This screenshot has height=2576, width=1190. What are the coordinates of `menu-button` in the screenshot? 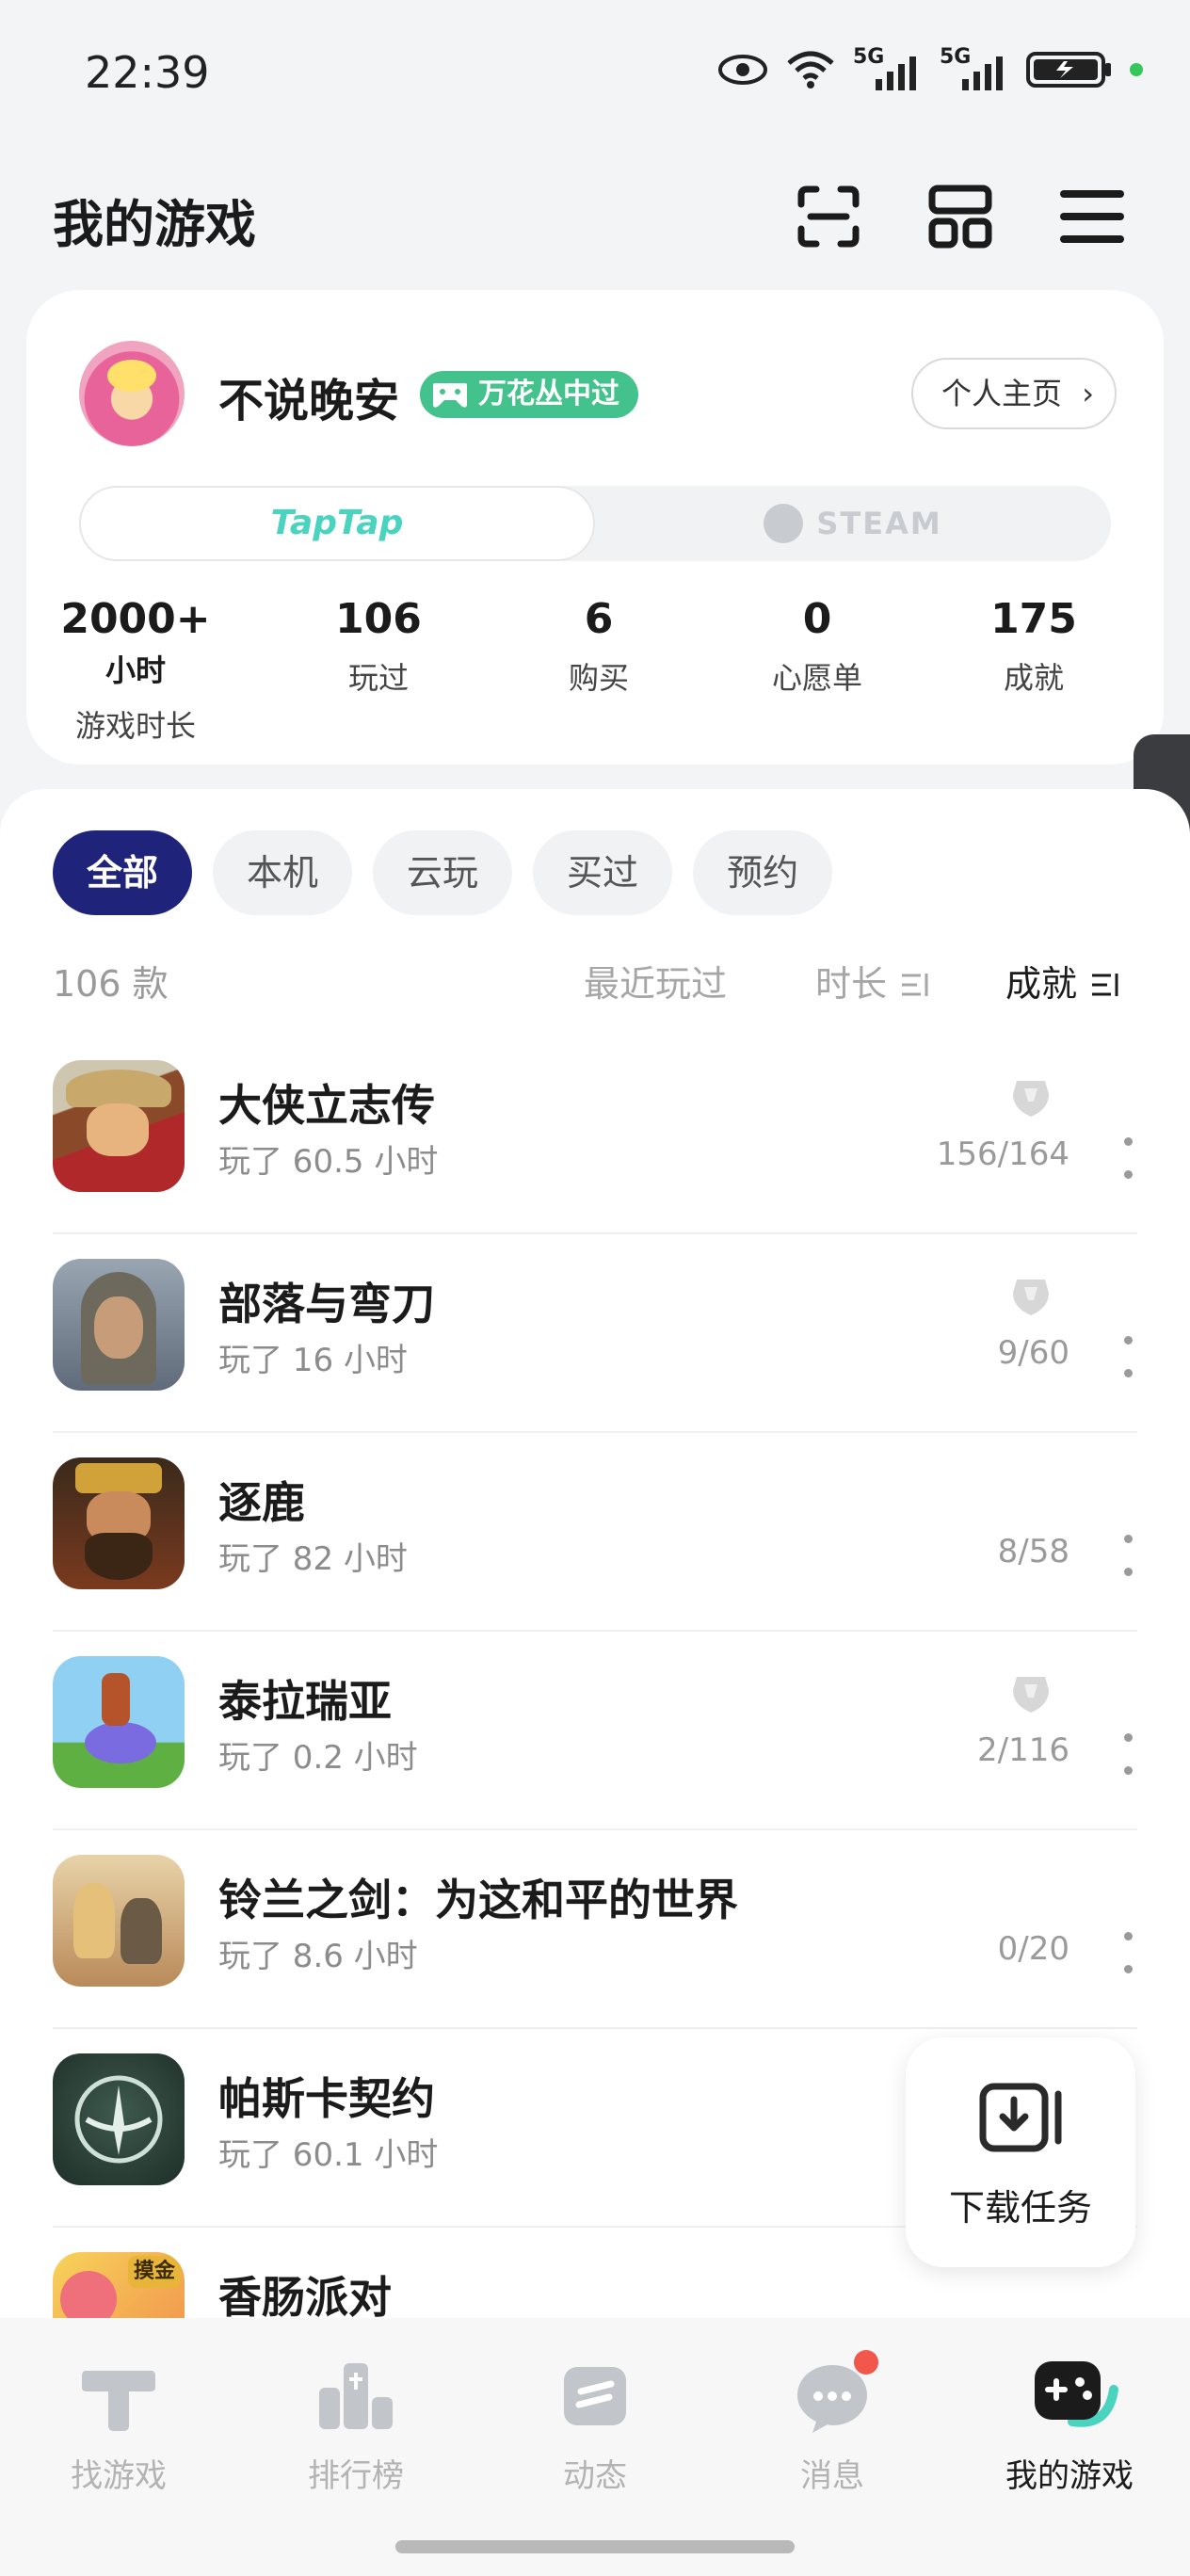 It's located at (1092, 216).